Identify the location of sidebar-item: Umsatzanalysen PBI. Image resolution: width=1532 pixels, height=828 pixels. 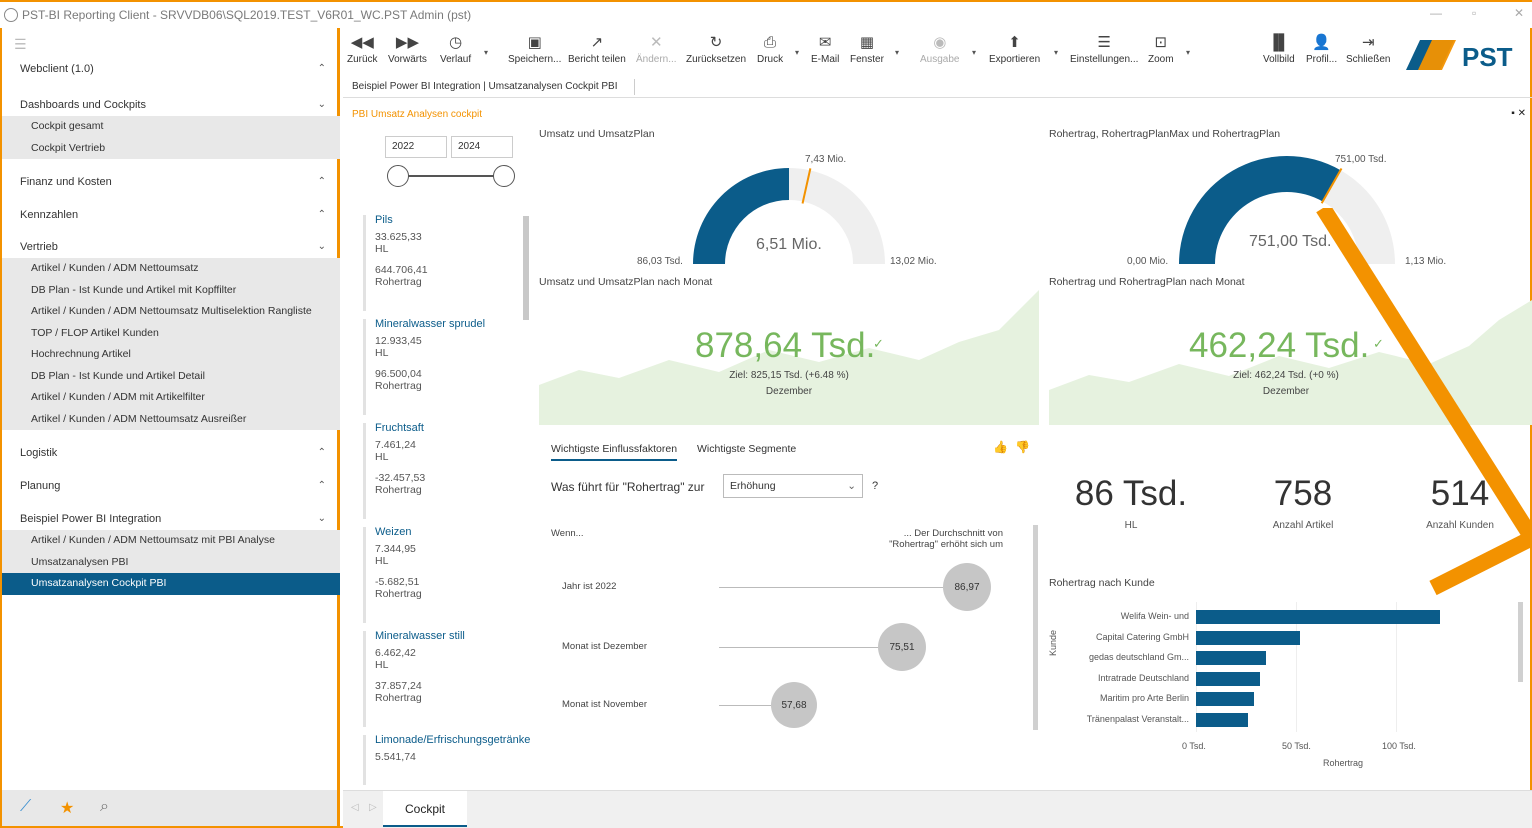
(171, 562).